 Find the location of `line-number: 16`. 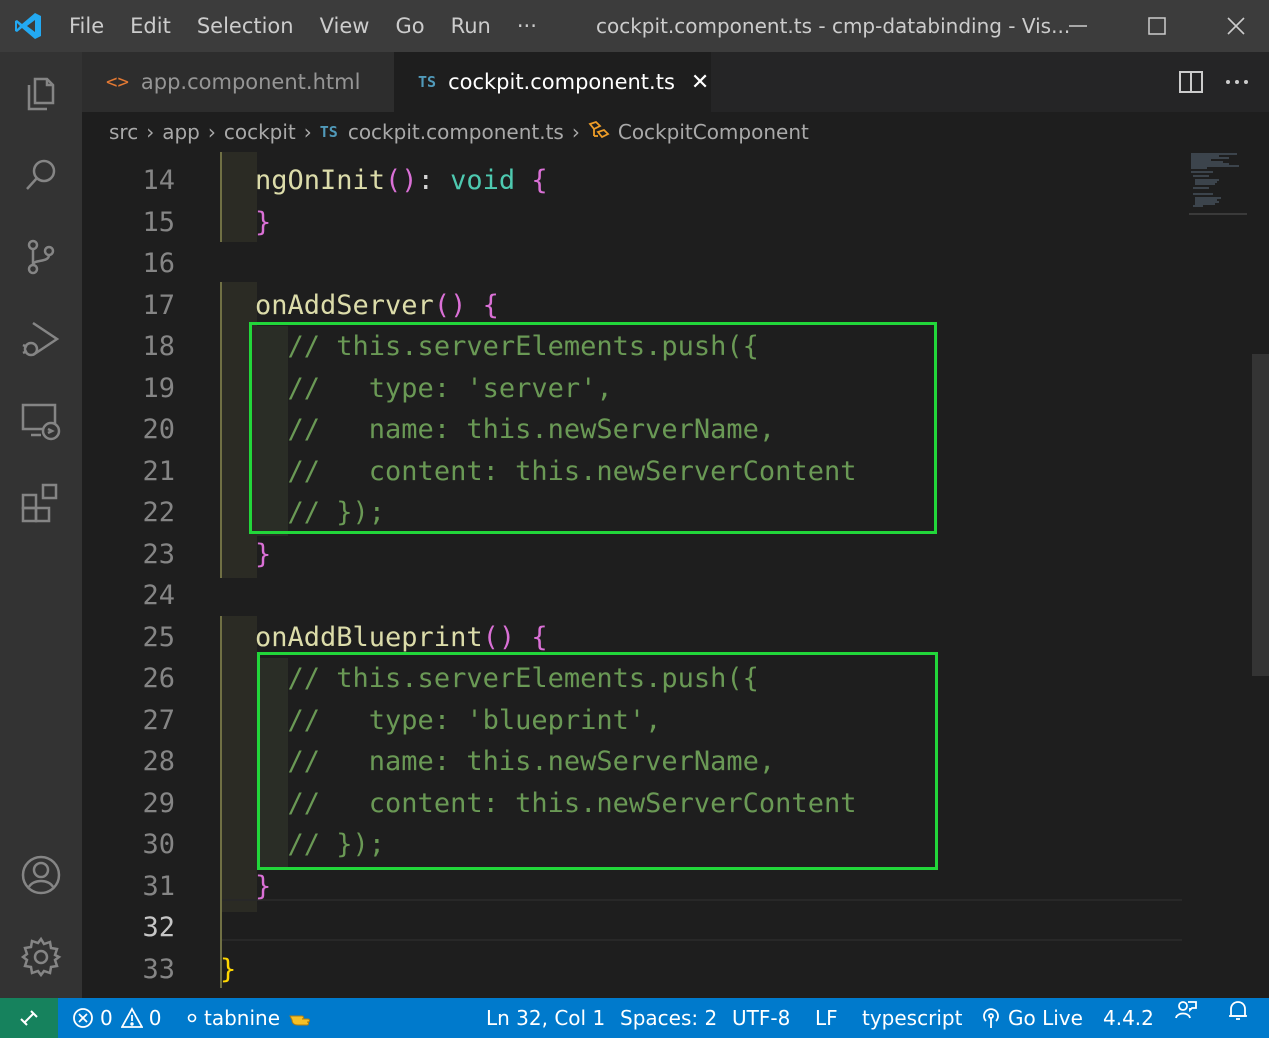

line-number: 16 is located at coordinates (158, 263).